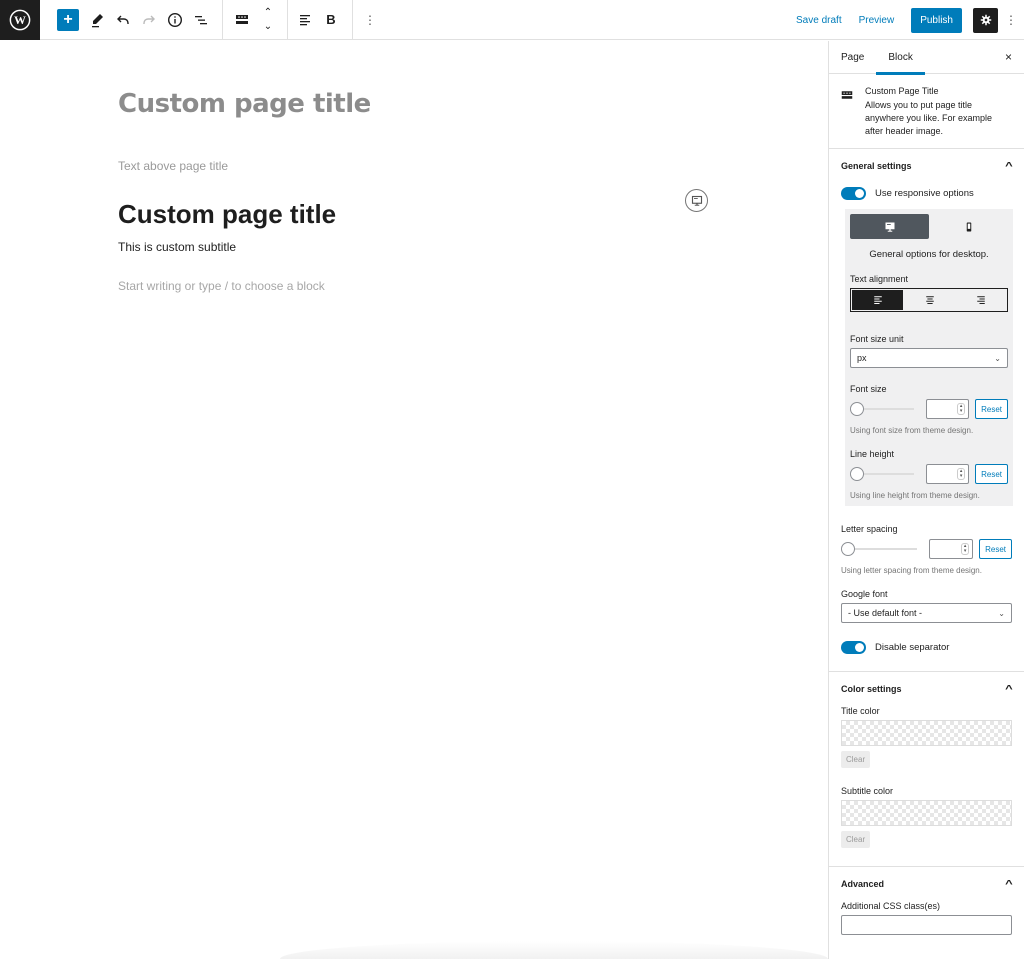 The width and height of the screenshot is (1024, 959). What do you see at coordinates (927, 166) in the screenshot?
I see `general-settings-toggle: General settings ^` at bounding box center [927, 166].